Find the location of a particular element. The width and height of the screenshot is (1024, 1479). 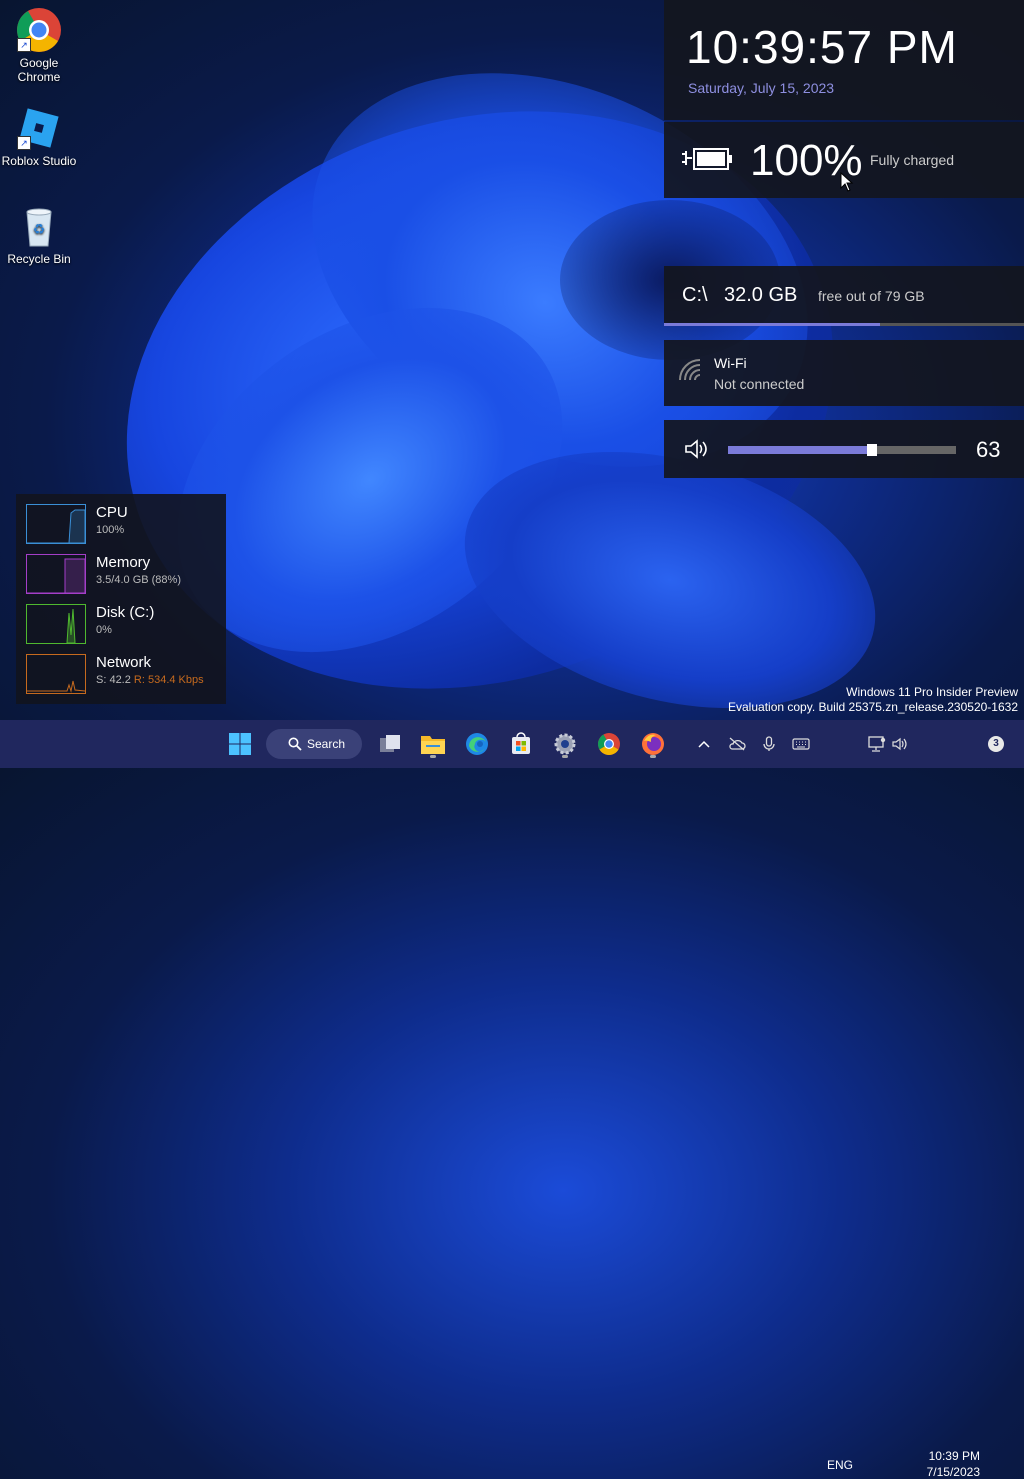

chrome-icon is located at coordinates (609, 744).